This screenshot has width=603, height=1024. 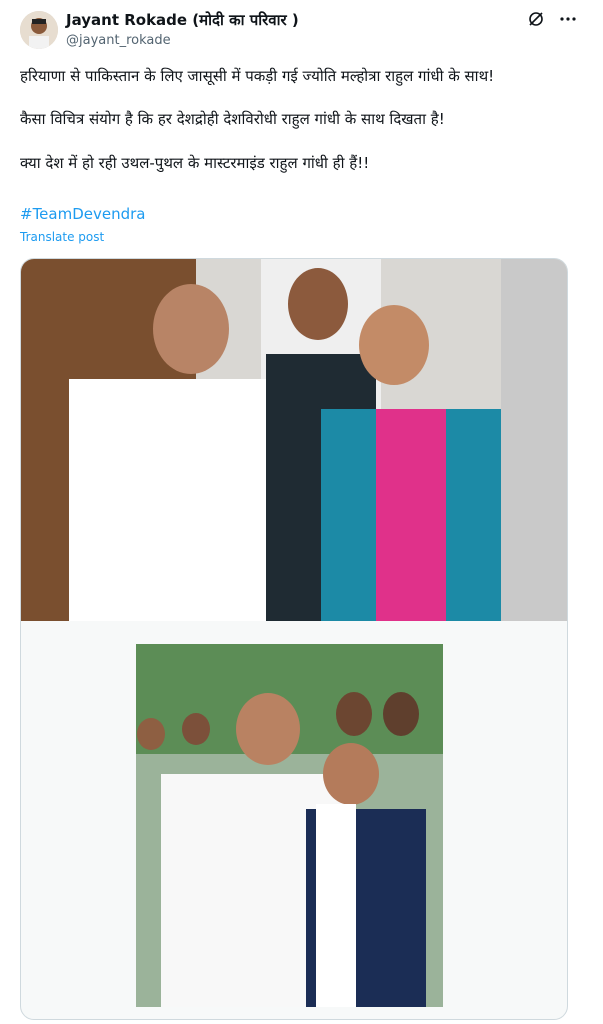 I want to click on author-handle: @jayant_rokade, so click(x=118, y=40).